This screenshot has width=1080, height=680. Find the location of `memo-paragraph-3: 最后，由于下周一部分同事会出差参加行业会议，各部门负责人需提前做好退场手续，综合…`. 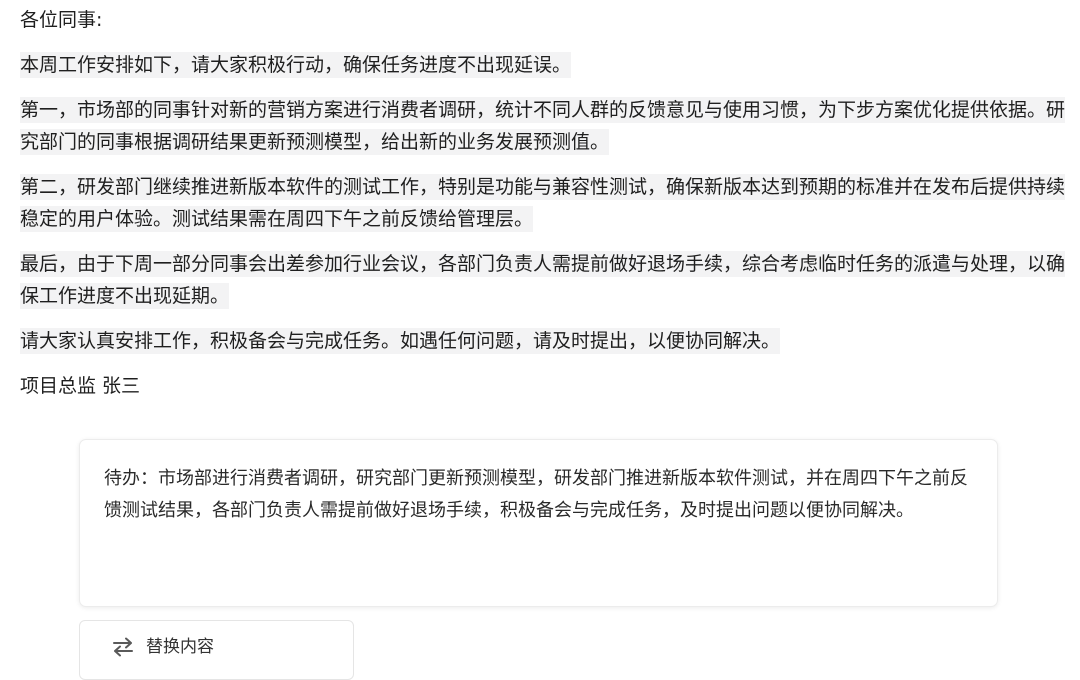

memo-paragraph-3: 最后，由于下周一部分同事会出差参加行业会议，各部门负责人需提前做好退场手续，综合… is located at coordinates (543, 280).